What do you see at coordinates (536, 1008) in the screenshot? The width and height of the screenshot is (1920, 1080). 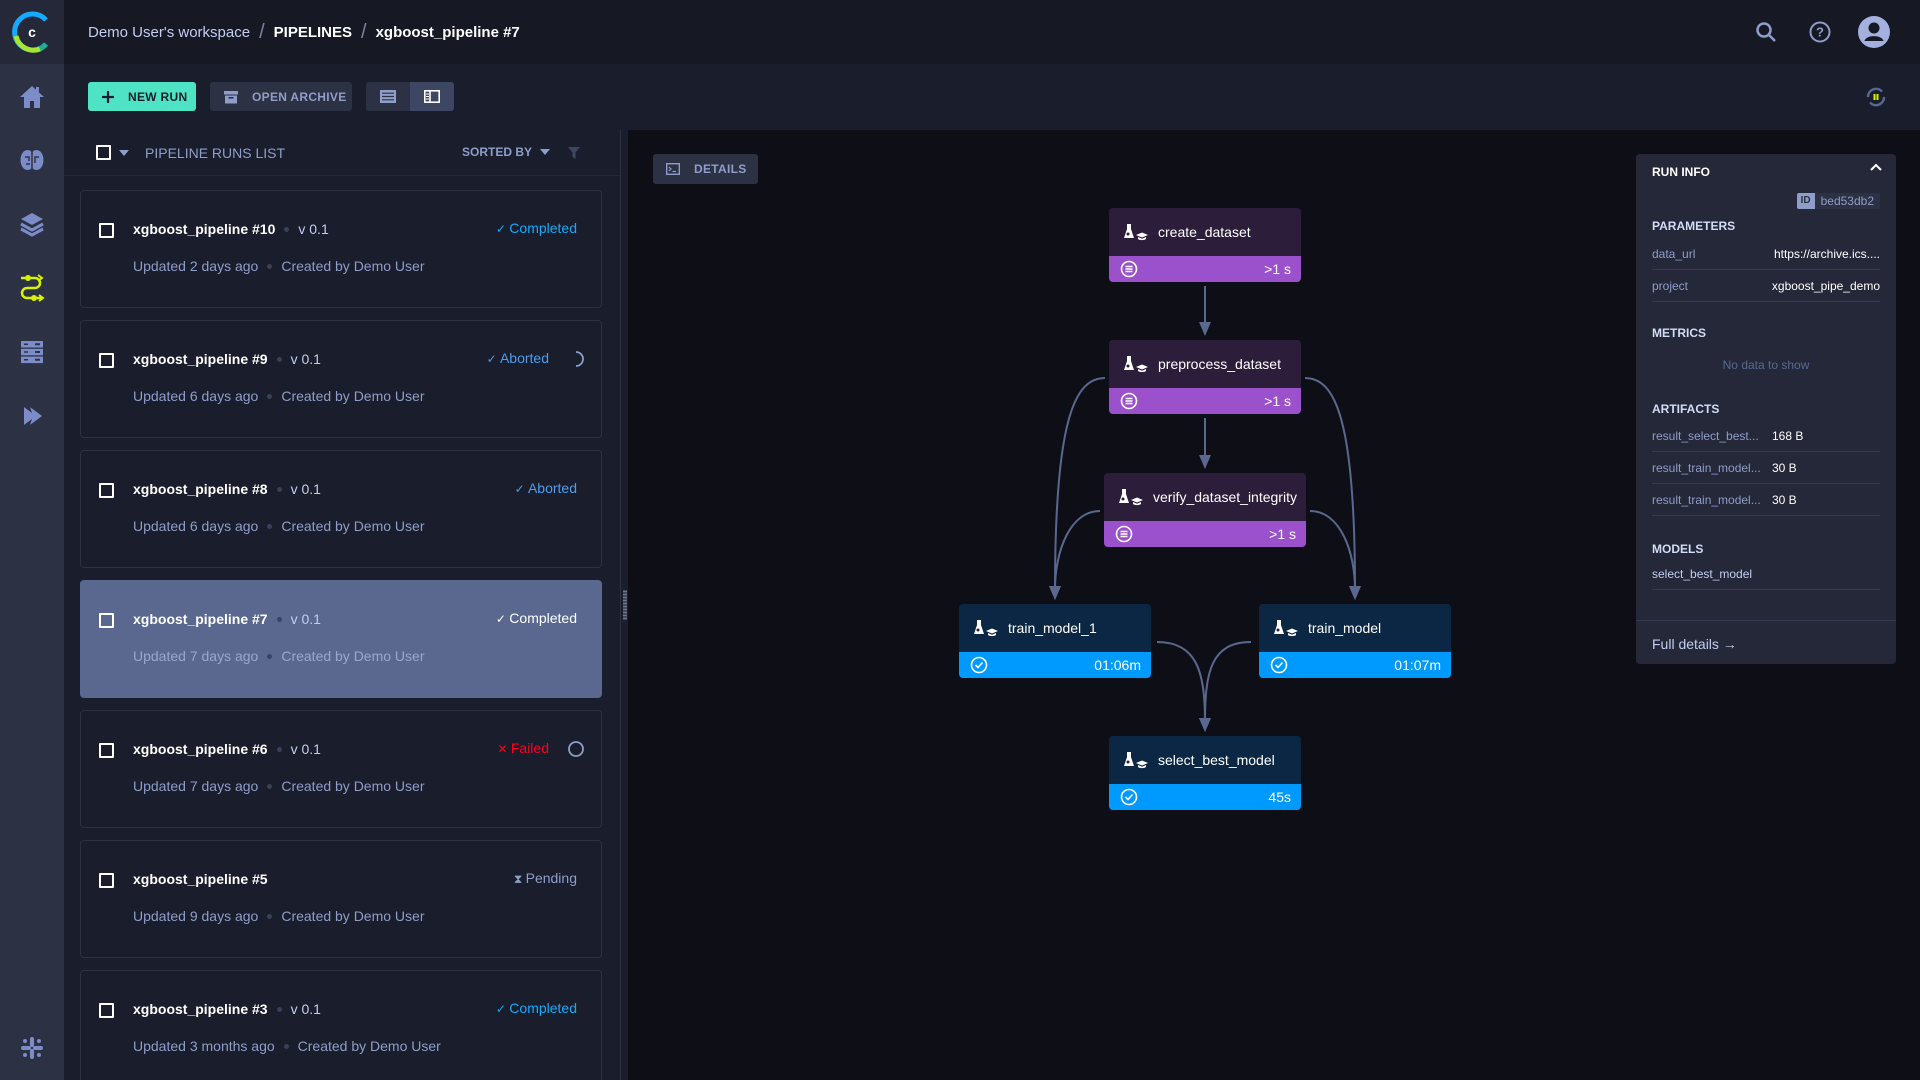 I see `status-badge: ✓ Completed` at bounding box center [536, 1008].